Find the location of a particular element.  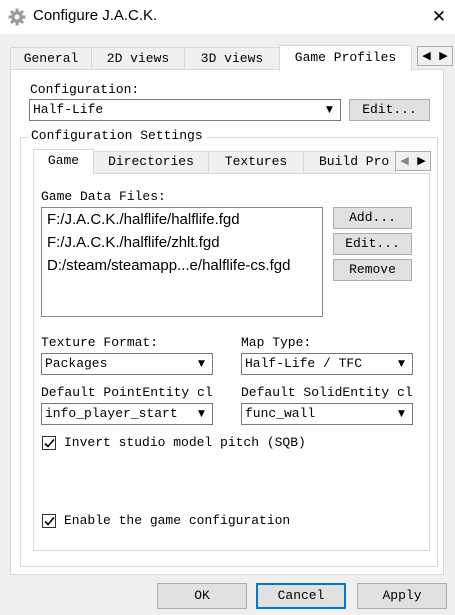

list-item: D:/steam/steamapp...e/halflife-cs.fgd is located at coordinates (168, 265).